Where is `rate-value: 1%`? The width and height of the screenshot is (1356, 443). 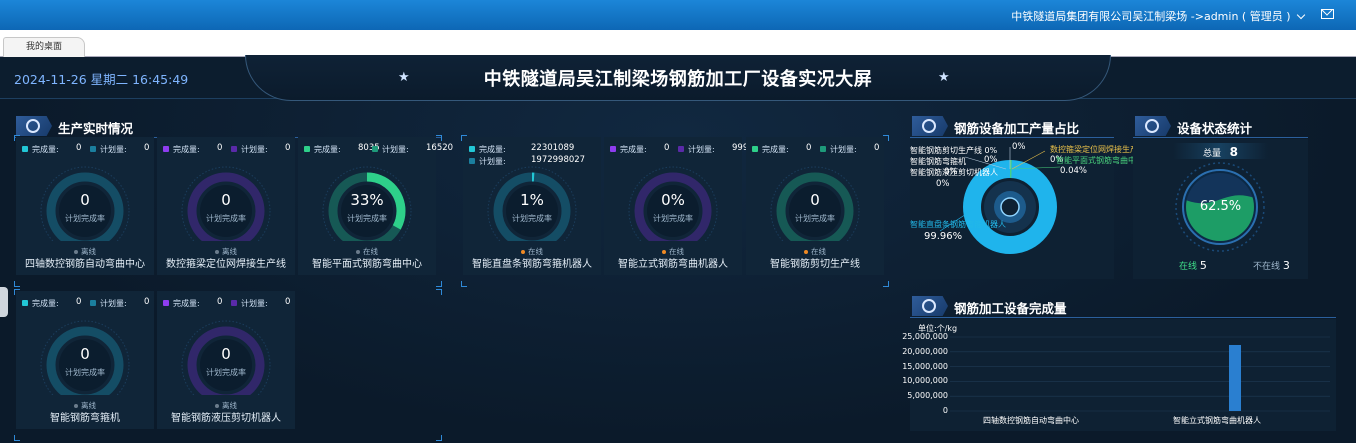 rate-value: 1% is located at coordinates (532, 200).